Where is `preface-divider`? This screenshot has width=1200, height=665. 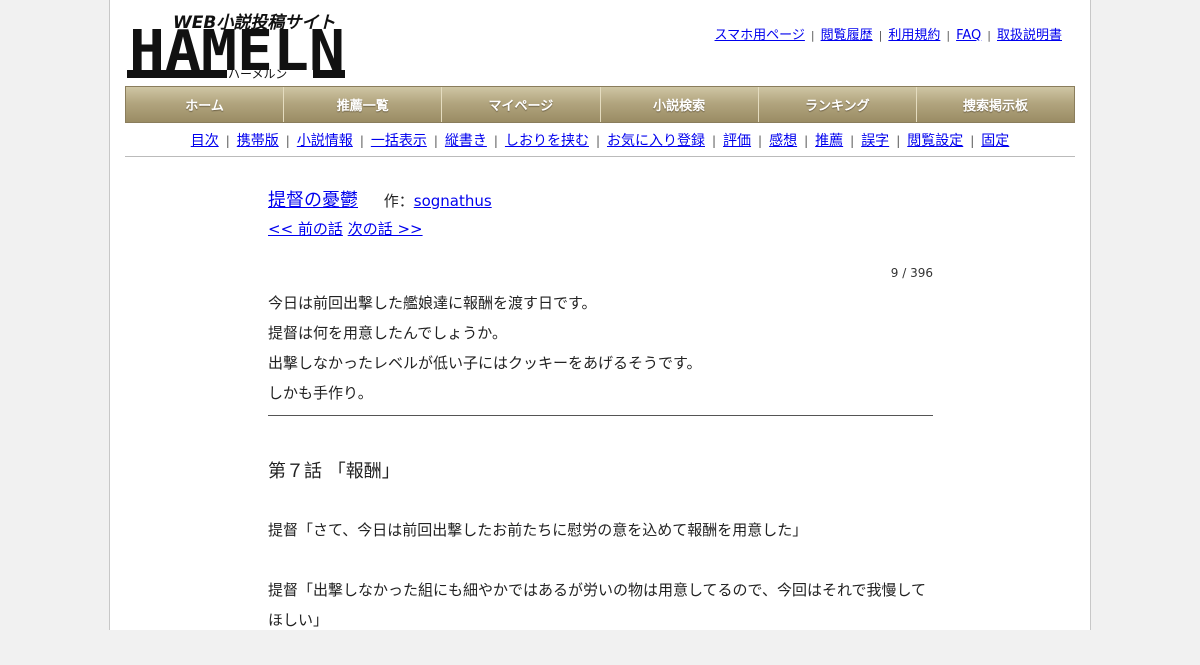 preface-divider is located at coordinates (600, 415).